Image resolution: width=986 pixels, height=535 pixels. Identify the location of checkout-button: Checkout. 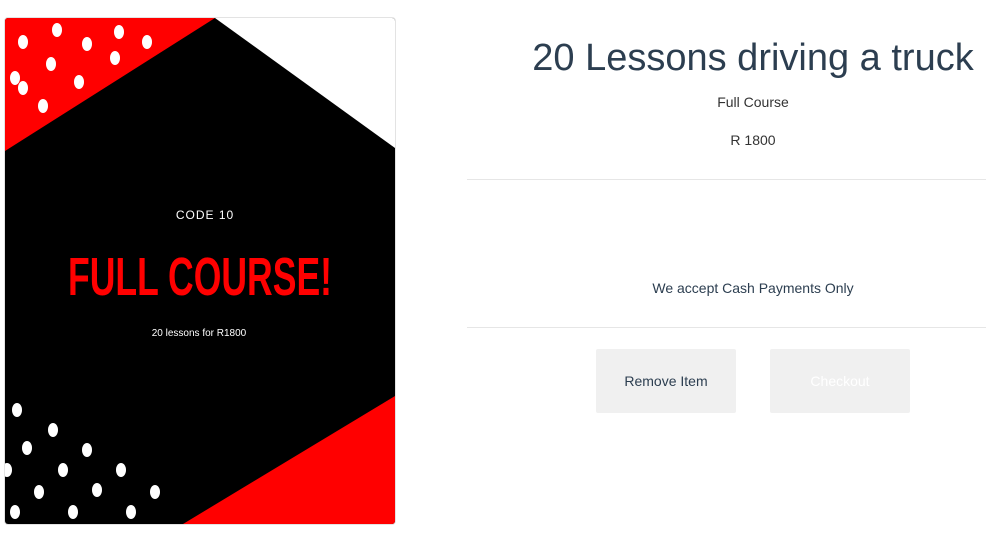
(840, 381).